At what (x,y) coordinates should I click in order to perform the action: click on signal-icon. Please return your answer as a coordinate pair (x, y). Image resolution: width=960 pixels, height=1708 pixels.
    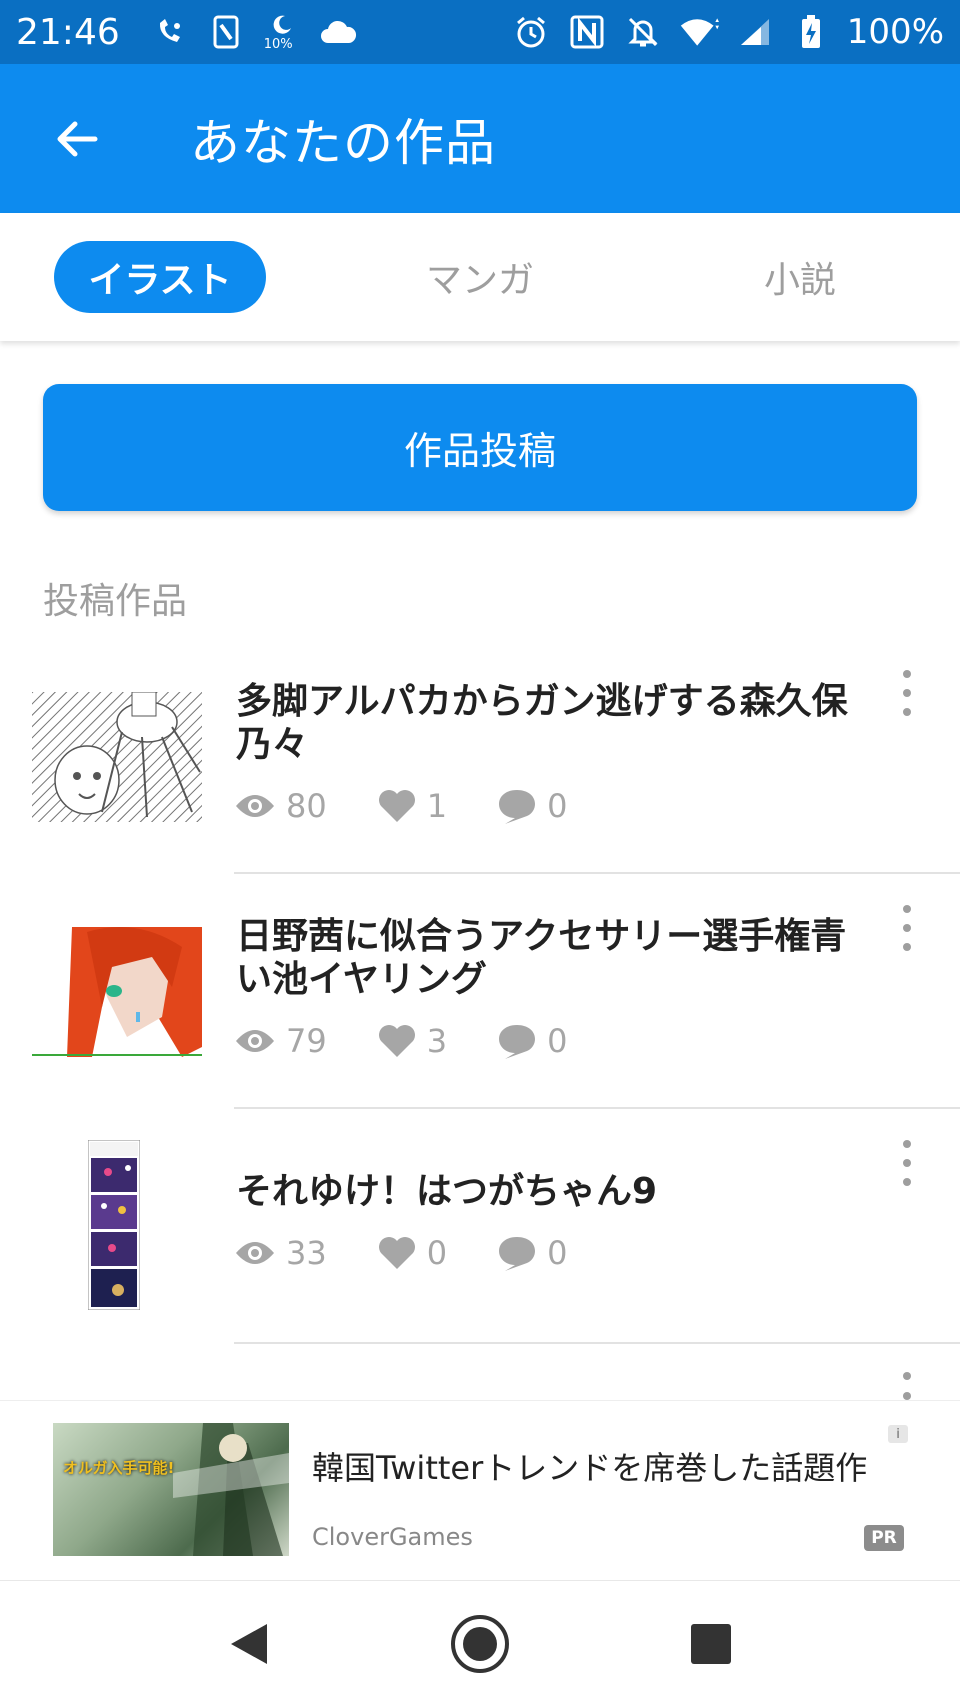
    Looking at the image, I should click on (755, 32).